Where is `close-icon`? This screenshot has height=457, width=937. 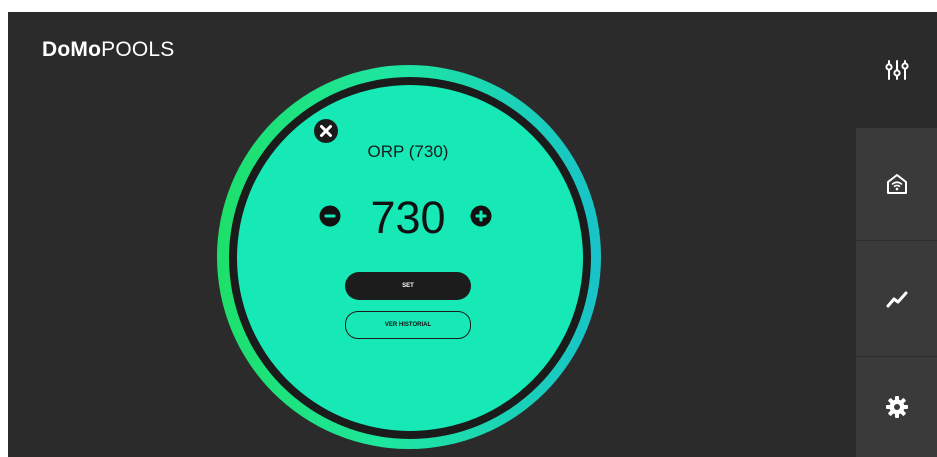
close-icon is located at coordinates (326, 131).